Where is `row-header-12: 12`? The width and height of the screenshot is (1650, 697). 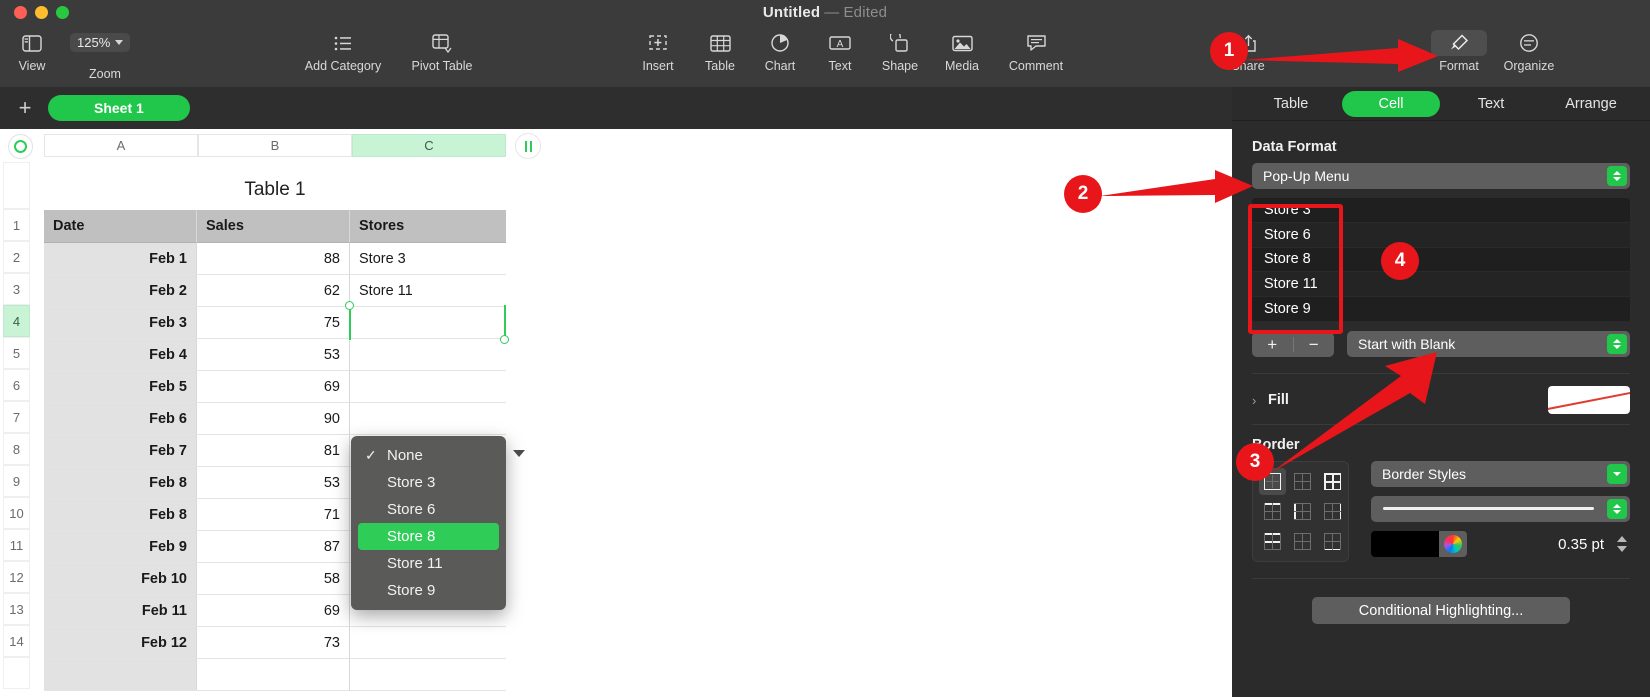
row-header-12: 12 is located at coordinates (16, 577).